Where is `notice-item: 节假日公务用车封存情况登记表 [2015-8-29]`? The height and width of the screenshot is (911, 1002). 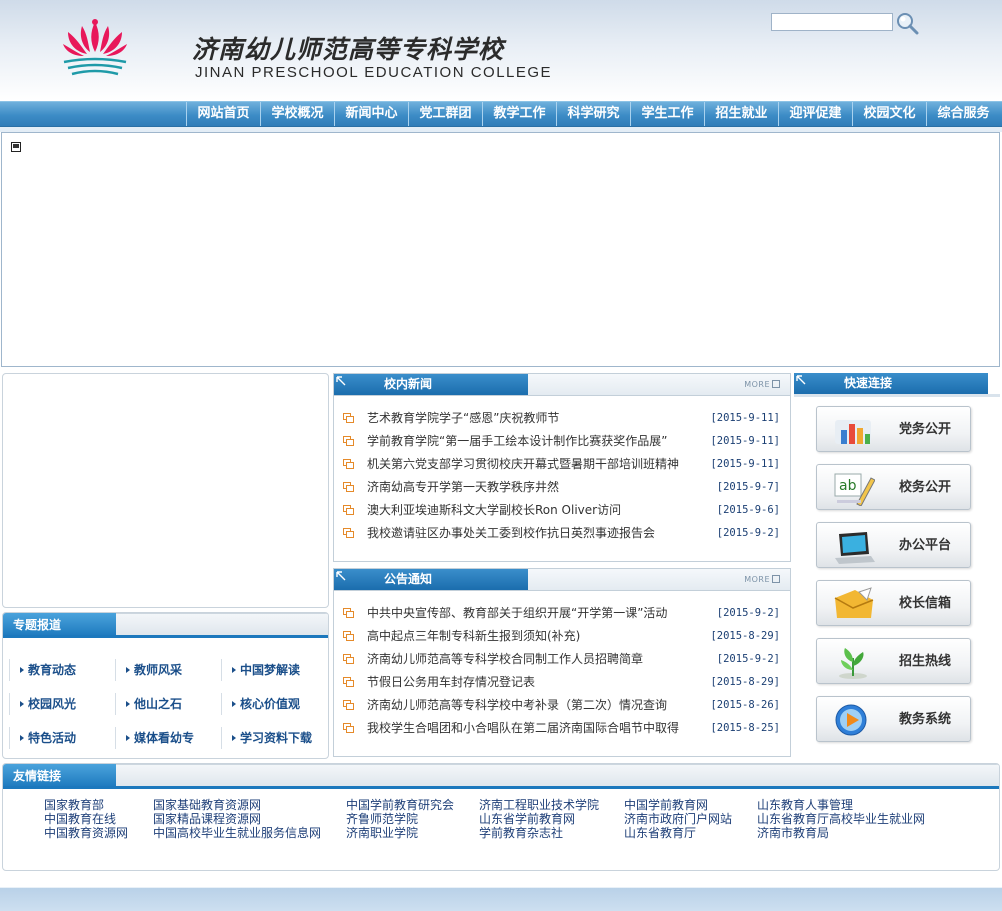
notice-item: 节假日公务用车封存情况登记表 [2015-8-29] is located at coordinates (562, 682).